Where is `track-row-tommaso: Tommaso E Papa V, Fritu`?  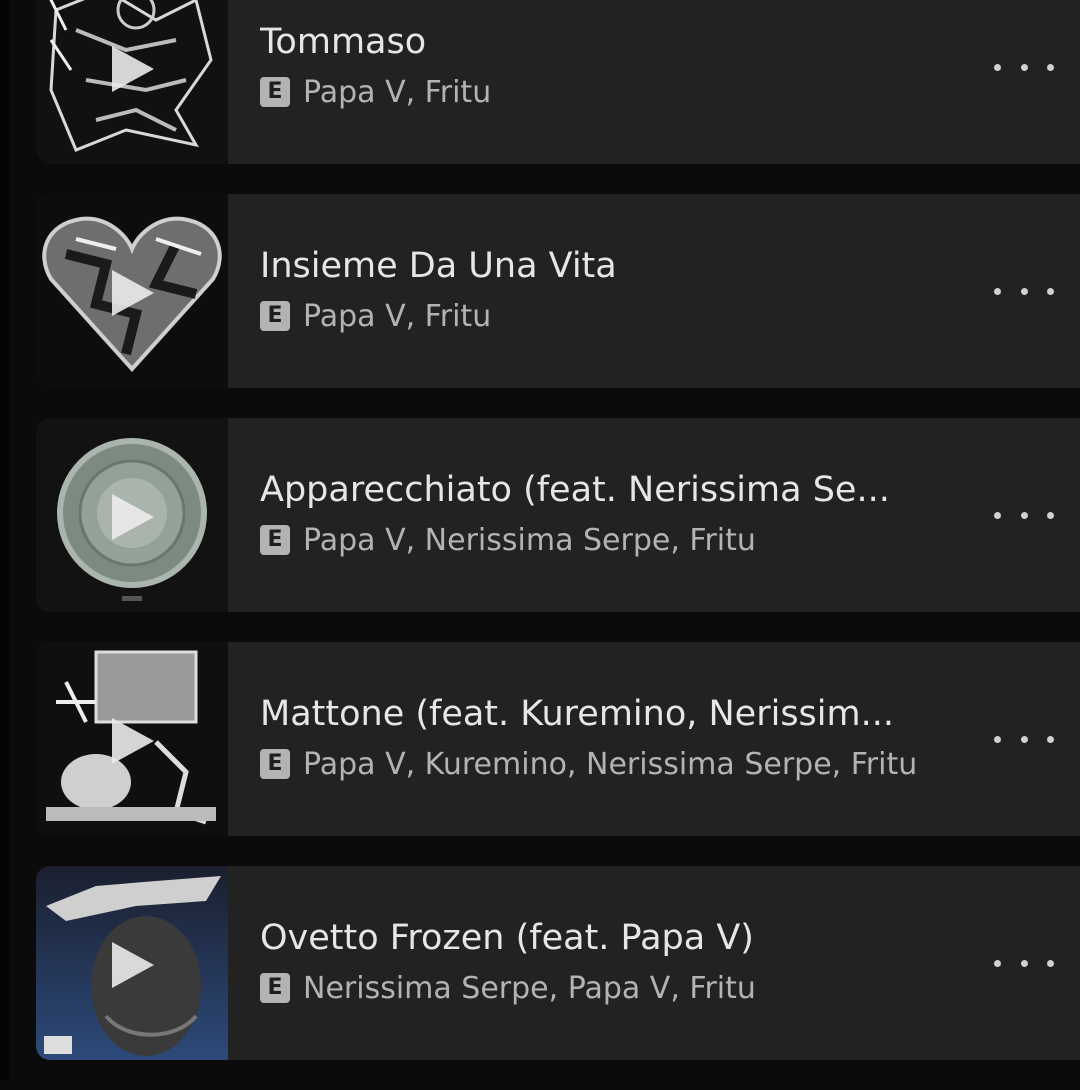 track-row-tommaso: Tommaso E Papa V, Fritu is located at coordinates (558, 82).